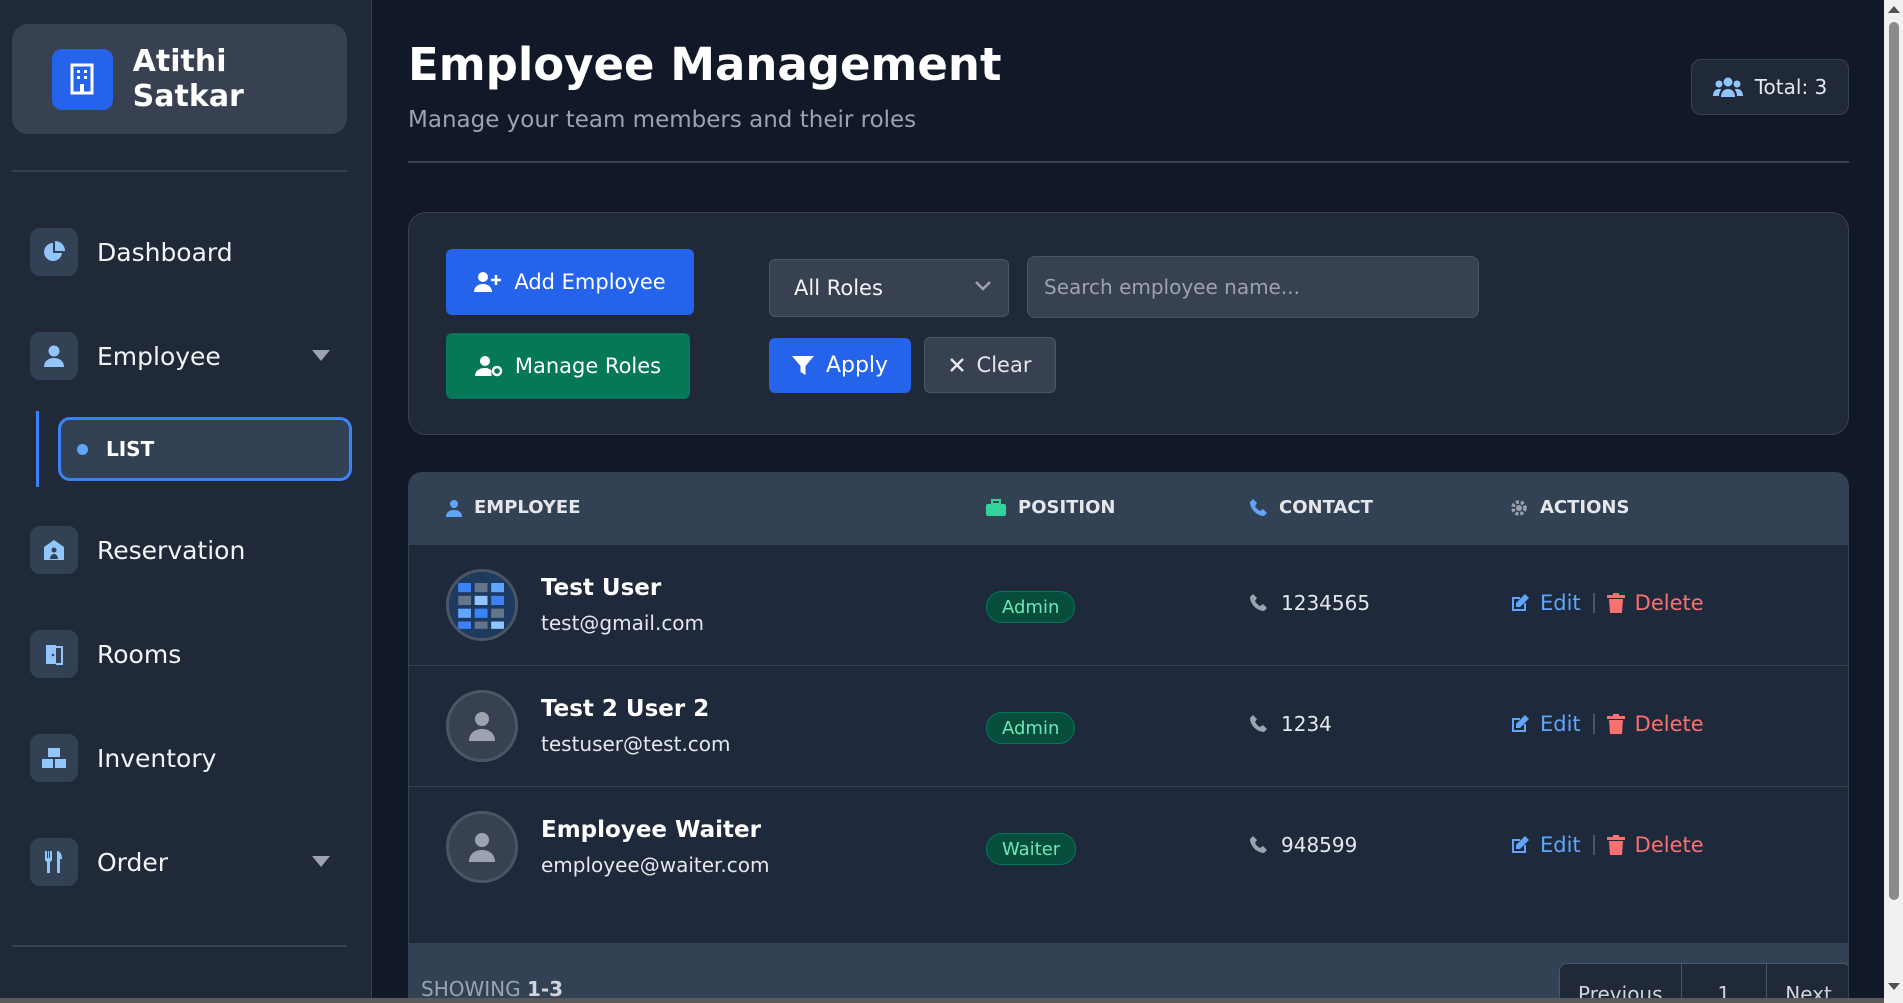  Describe the element at coordinates (588, 366) in the screenshot. I see `manage-roles-label: Manage Roles` at that location.